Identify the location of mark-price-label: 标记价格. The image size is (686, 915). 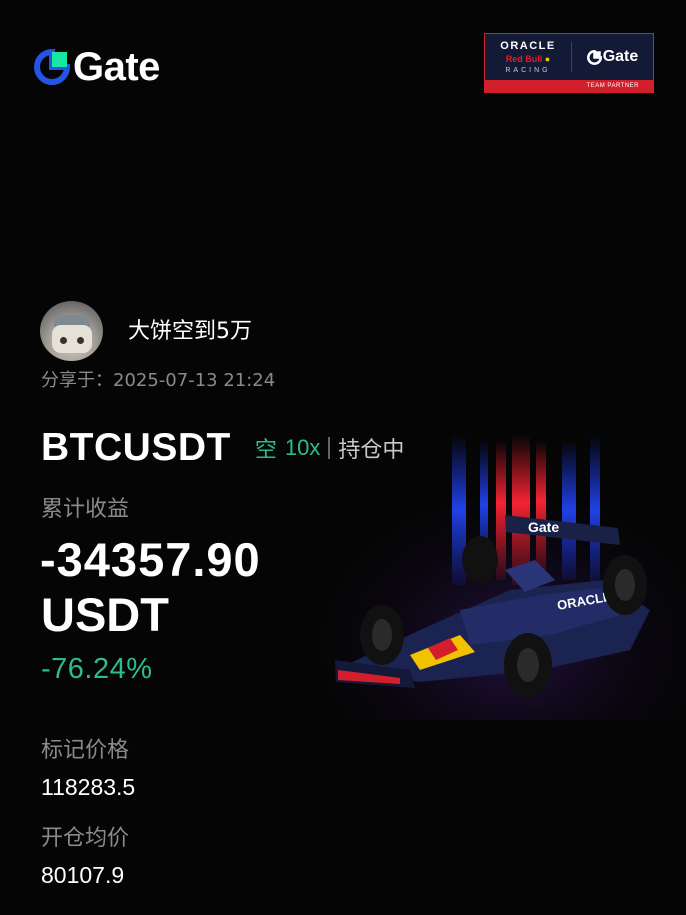
(85, 750).